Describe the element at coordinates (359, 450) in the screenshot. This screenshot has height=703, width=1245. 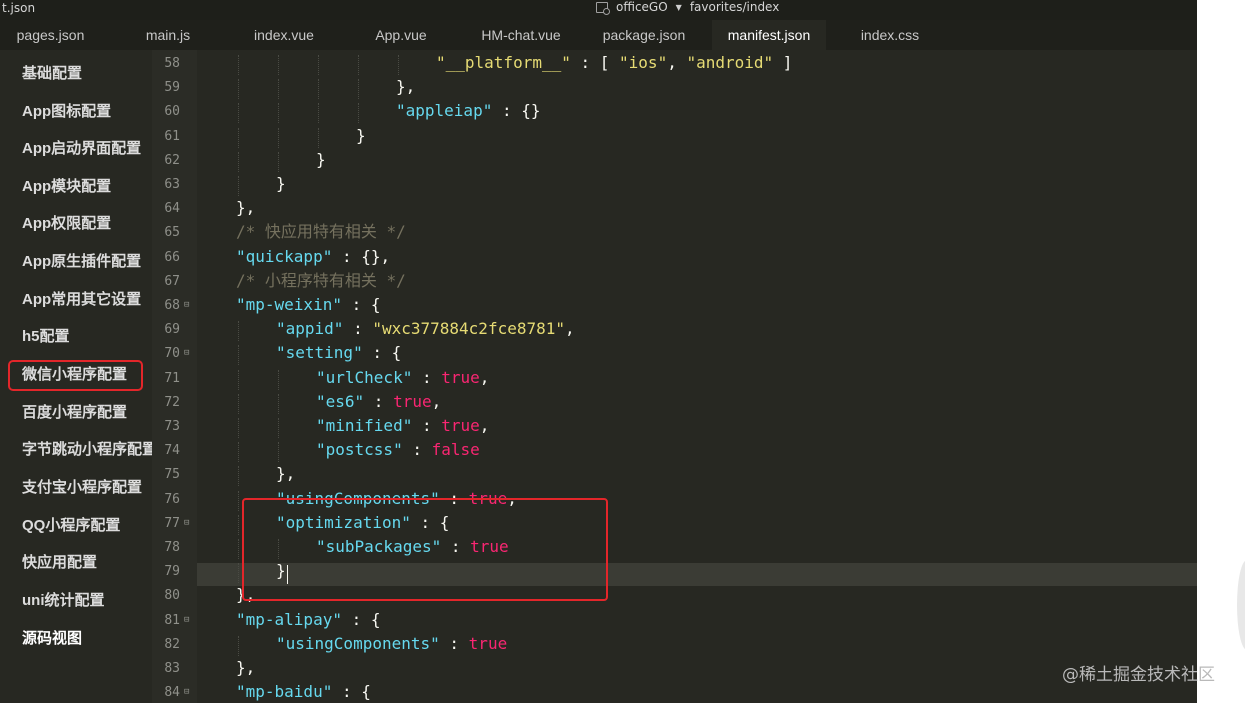
I see `code-token: "postcss"` at that location.